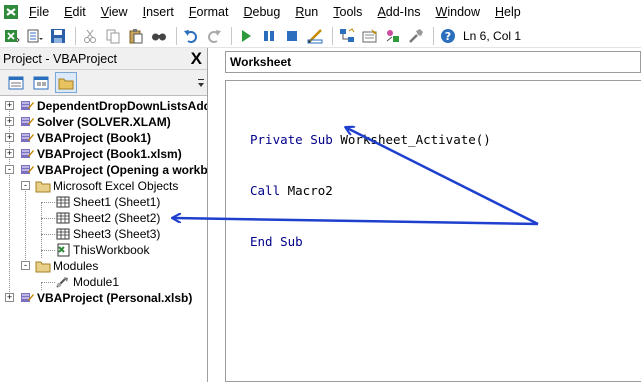 This screenshot has width=641, height=382. What do you see at coordinates (88, 122) in the screenshot?
I see `tree-item-project: + Solver (SOLVER.XLAM)` at bounding box center [88, 122].